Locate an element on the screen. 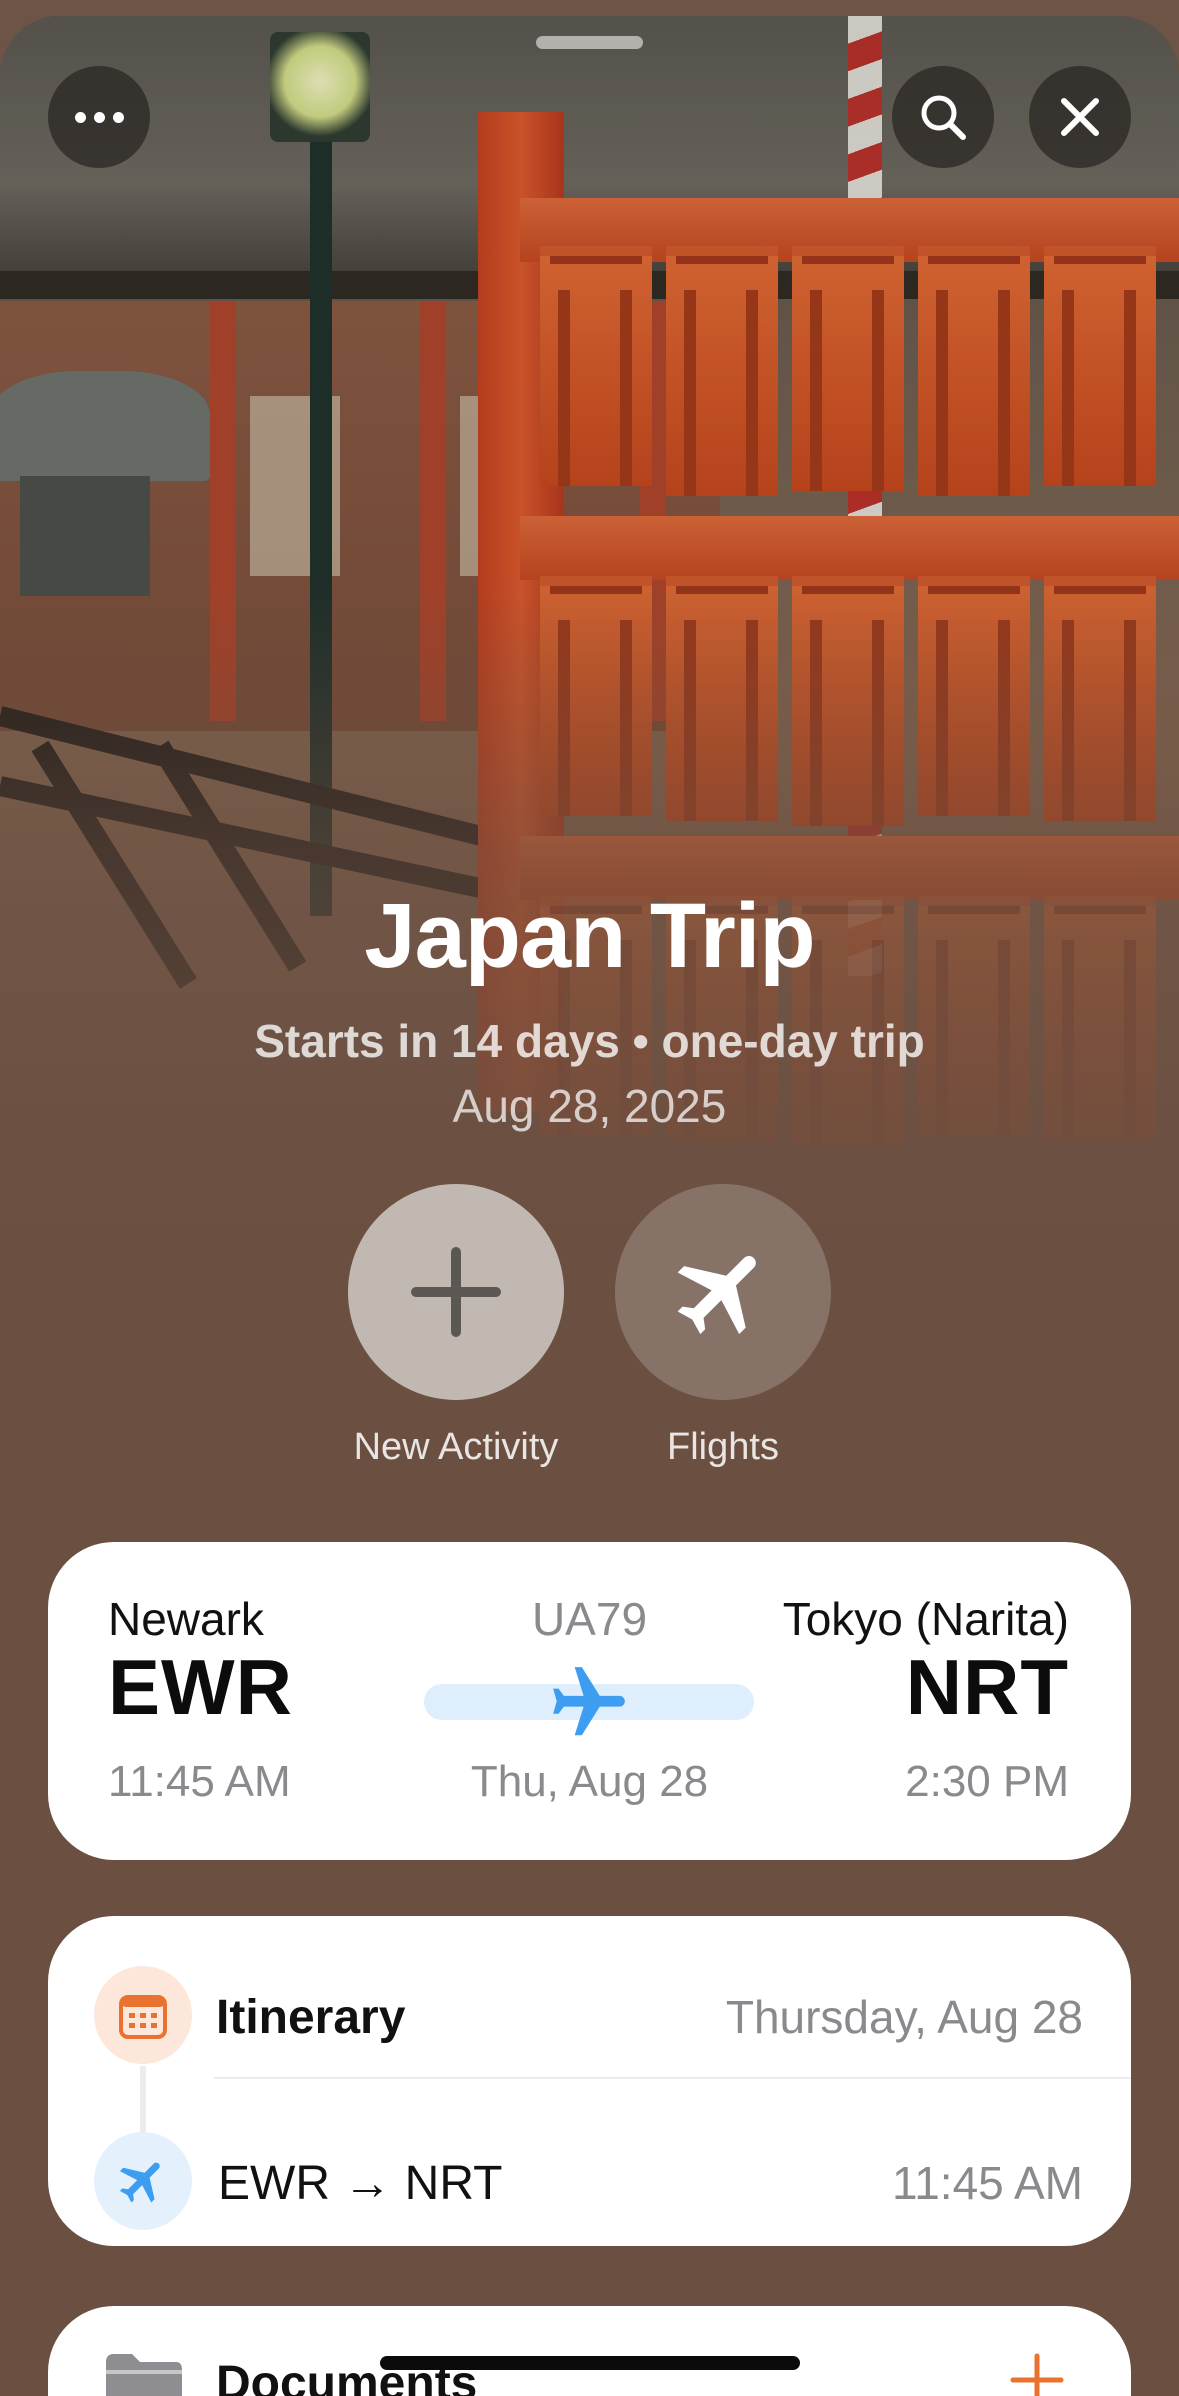  flights-label: Flights is located at coordinates (723, 1447).